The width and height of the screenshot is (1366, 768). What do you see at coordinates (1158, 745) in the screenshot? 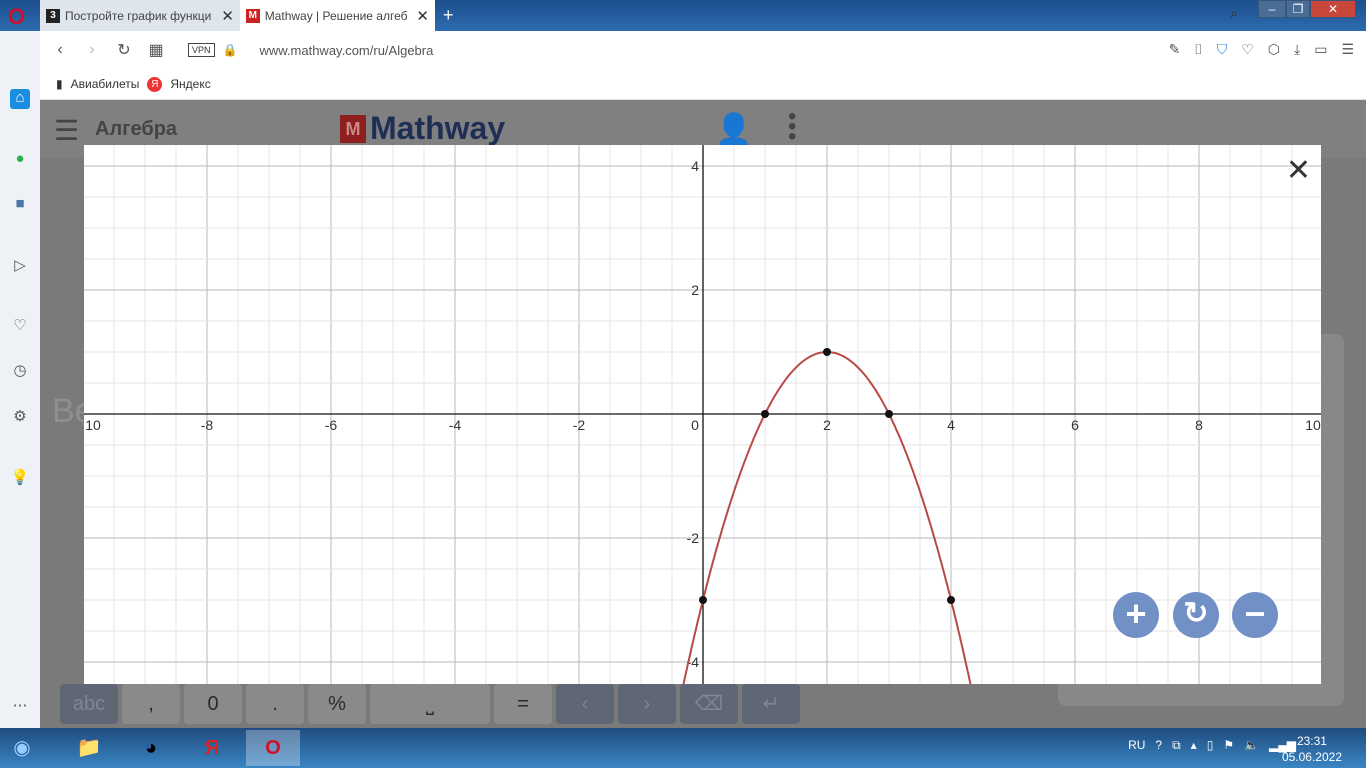
I see `help-icon: ?` at bounding box center [1158, 745].